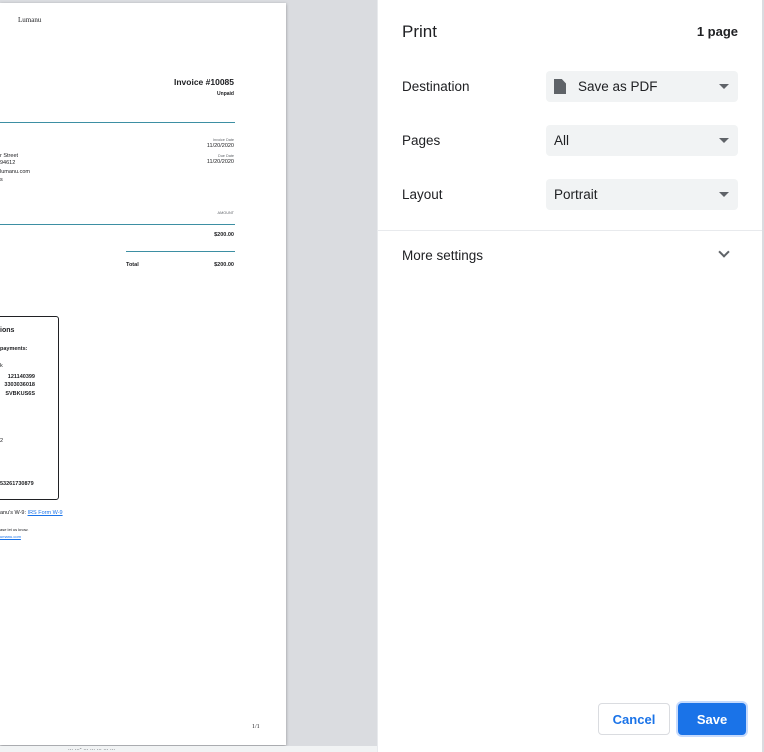  What do you see at coordinates (436, 86) in the screenshot?
I see `destination-label: Destination` at bounding box center [436, 86].